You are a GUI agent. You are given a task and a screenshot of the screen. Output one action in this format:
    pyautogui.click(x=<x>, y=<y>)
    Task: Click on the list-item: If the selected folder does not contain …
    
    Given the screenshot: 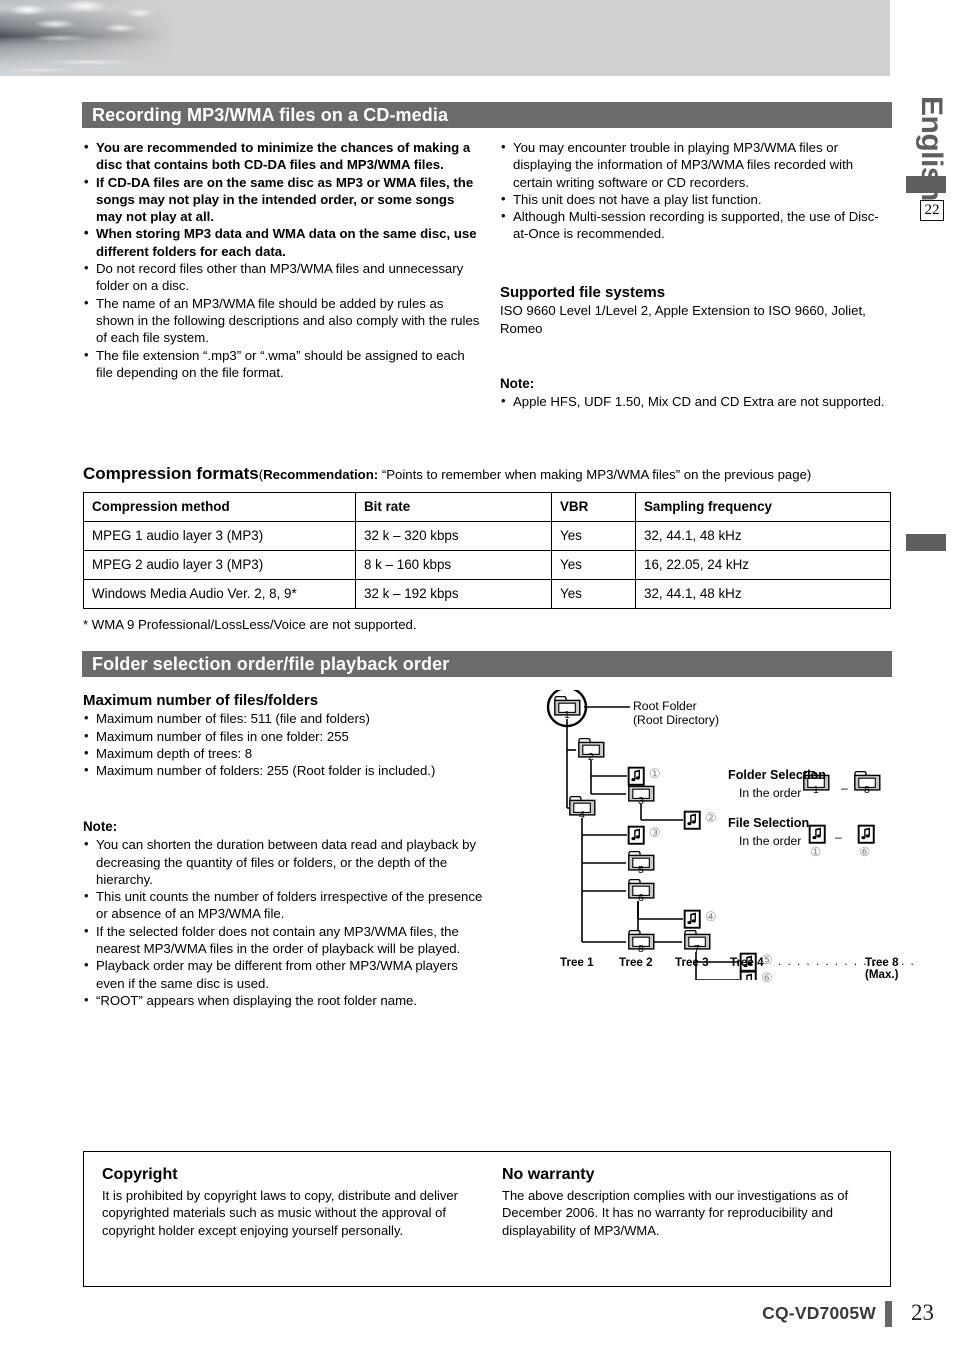 What is the action you would take?
    pyautogui.click(x=283, y=940)
    